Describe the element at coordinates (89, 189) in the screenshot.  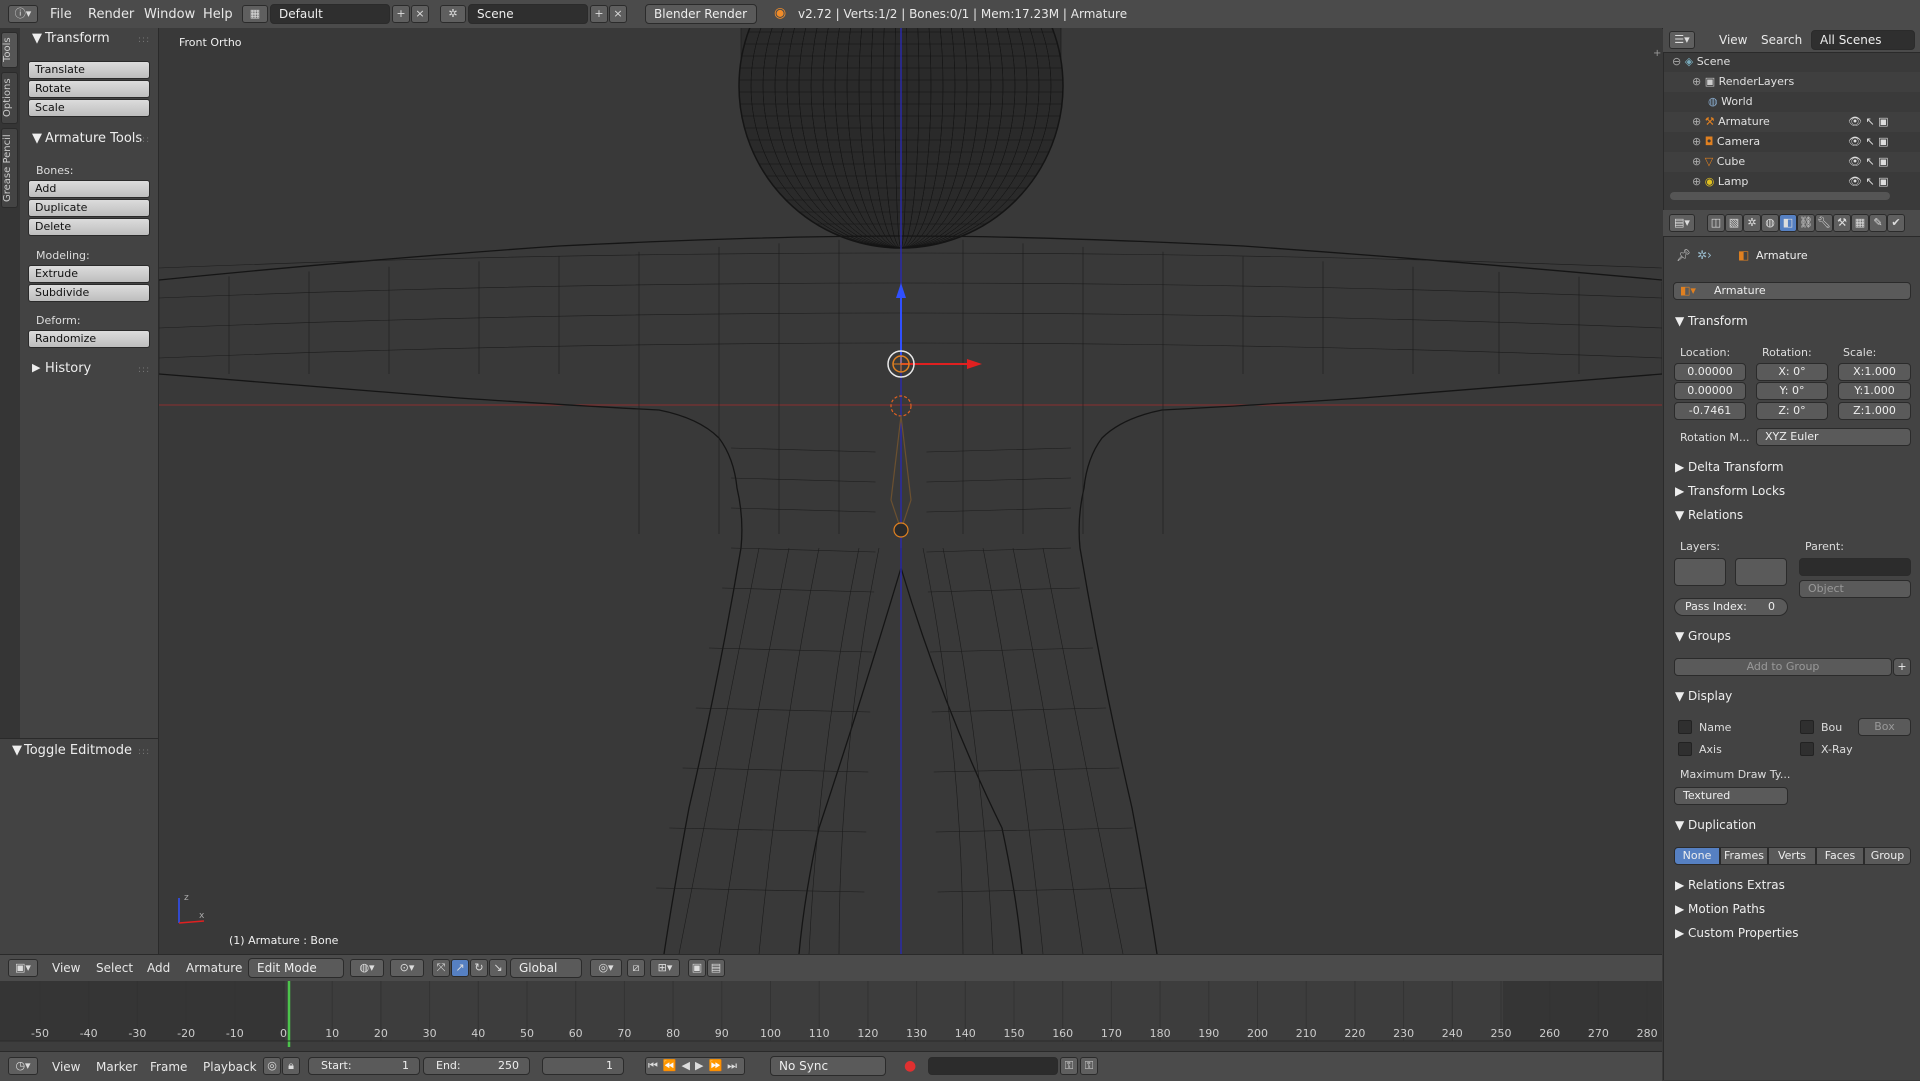
I see `add-bone-button: Add` at that location.